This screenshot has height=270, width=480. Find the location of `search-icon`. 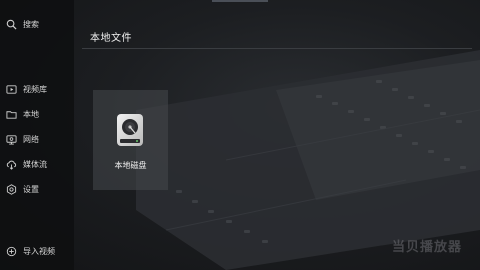

search-icon is located at coordinates (11, 24).